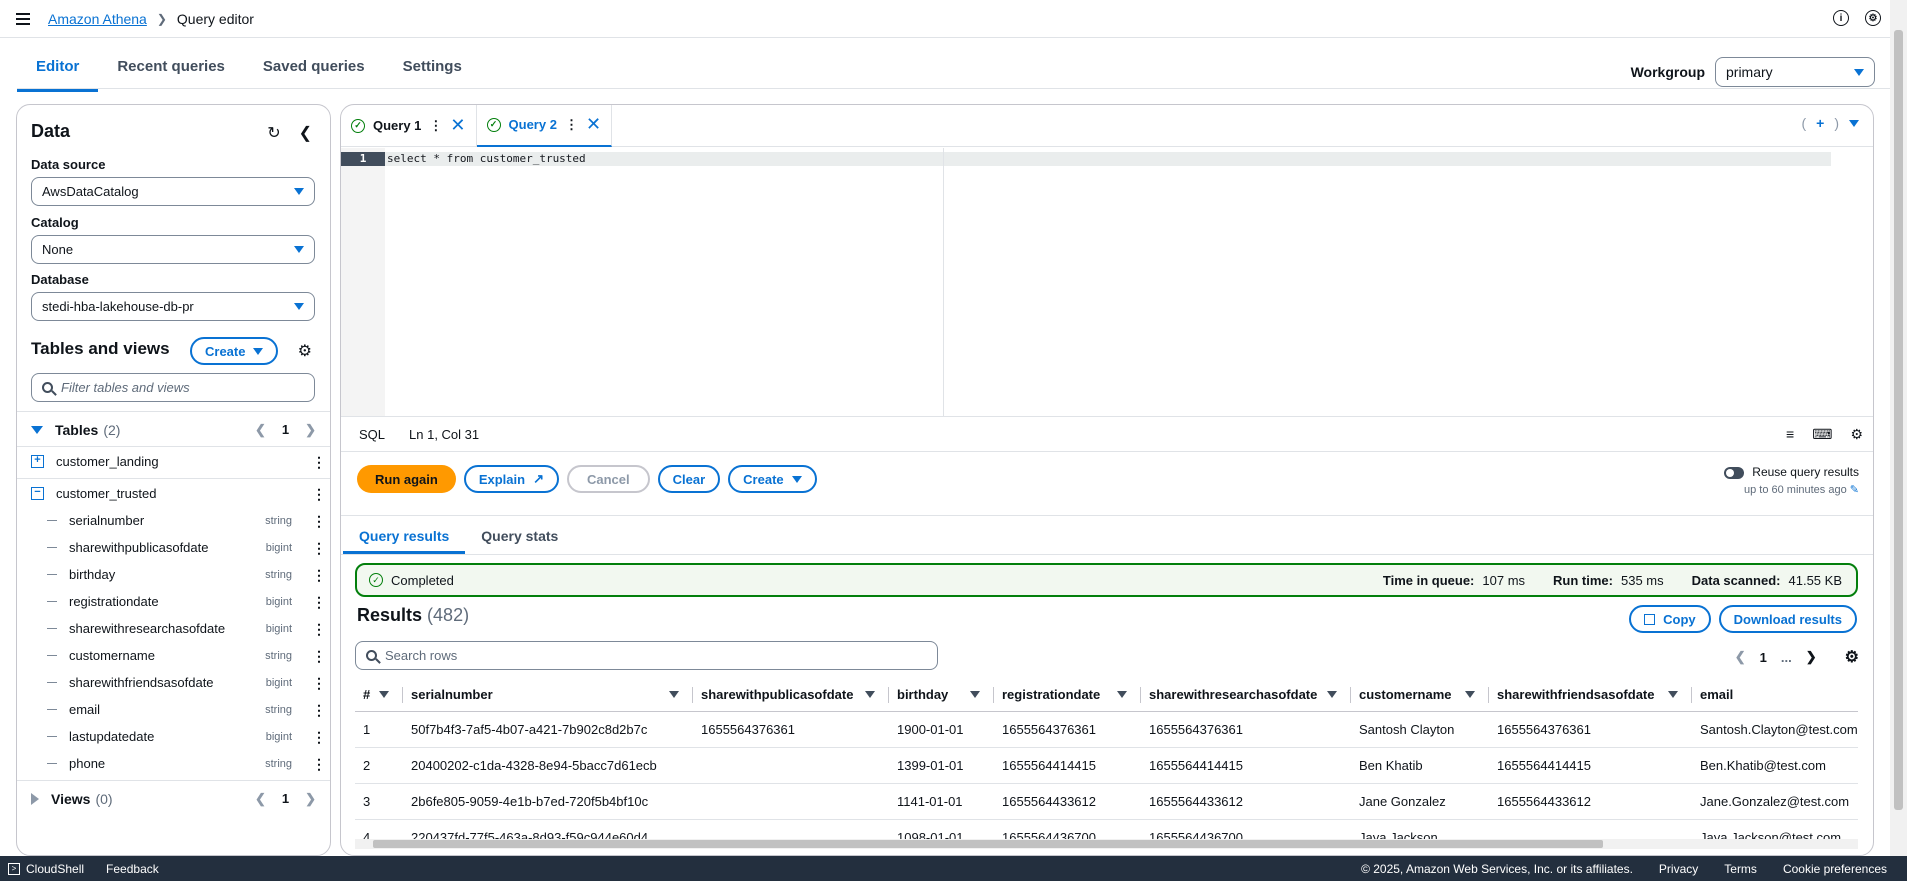 The height and width of the screenshot is (881, 1907). I want to click on cookie-preferences-link: Cookie preferences, so click(1835, 869).